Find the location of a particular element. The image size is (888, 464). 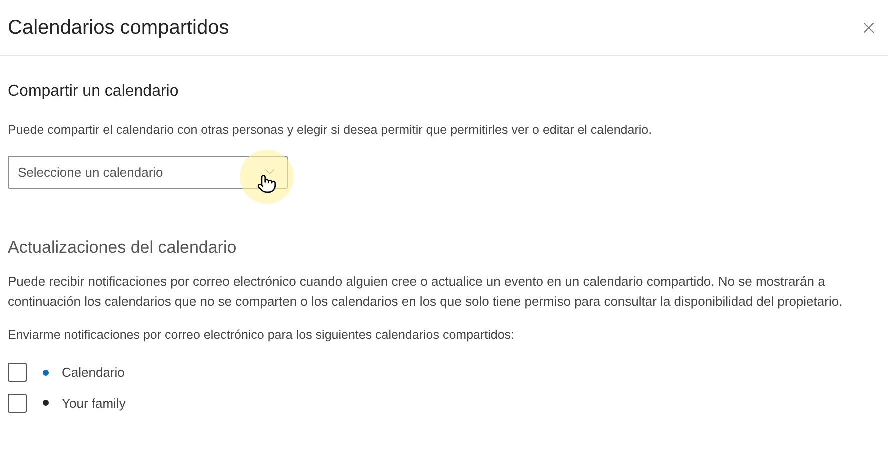

section-description: Puede recibir notificaciones por correo electrónico cuando alguien cree o actualice un evento en un calendario compartido. No se mostrarán a continuación los calendarios que no se comparten o los calendarios en los que solo tiene permiso para consultar la disponibilidad del propietario. is located at coordinates (426, 292).